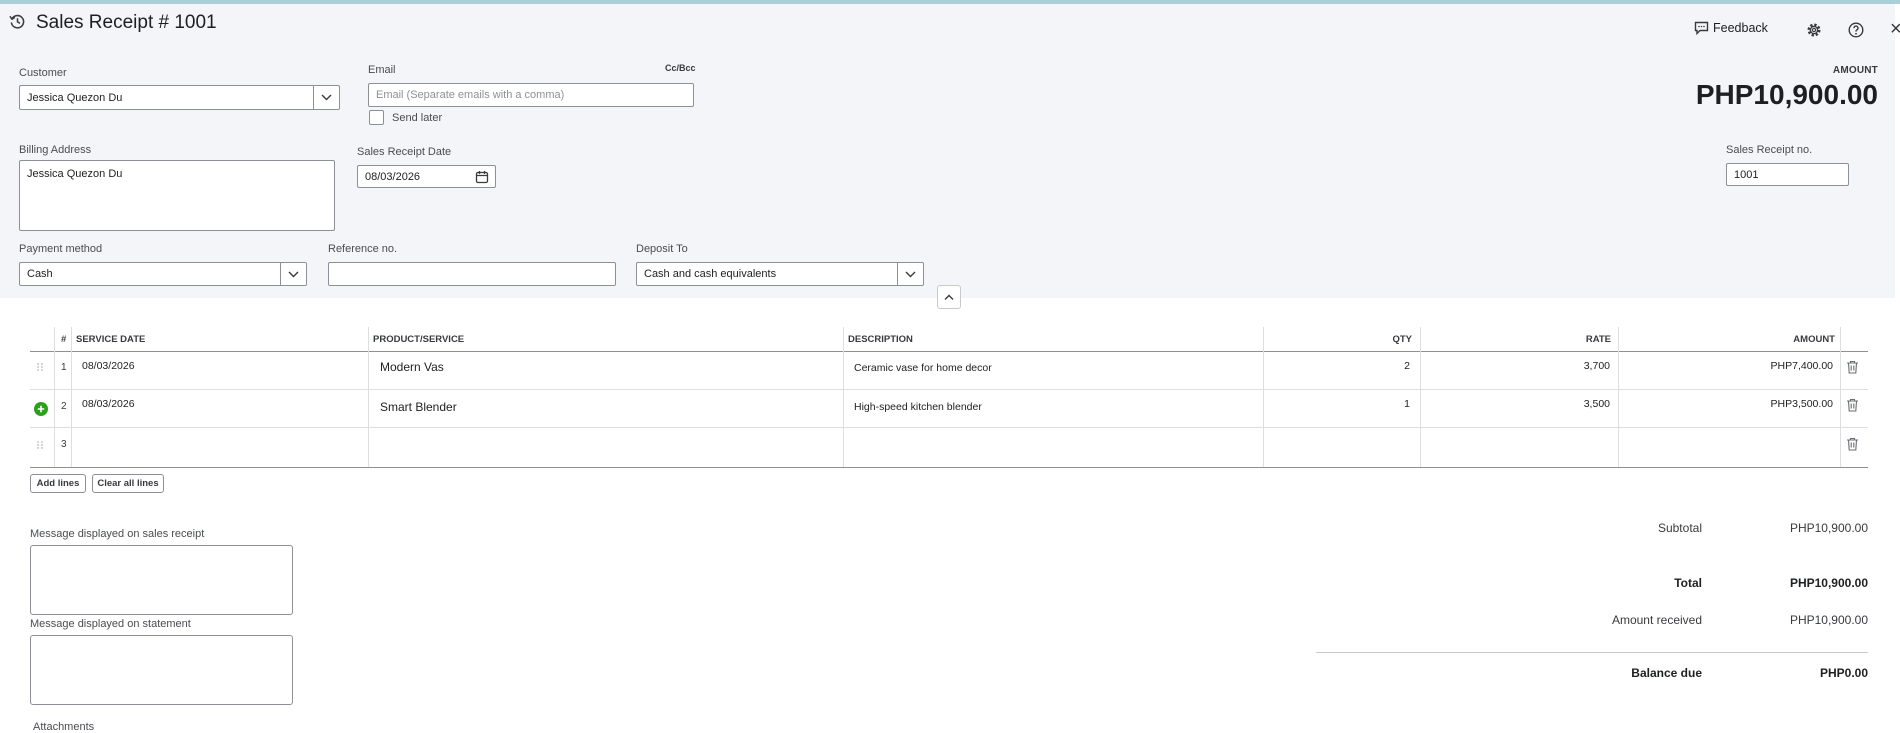 This screenshot has width=1900, height=733. I want to click on feedback-button: Feedback, so click(1731, 28).